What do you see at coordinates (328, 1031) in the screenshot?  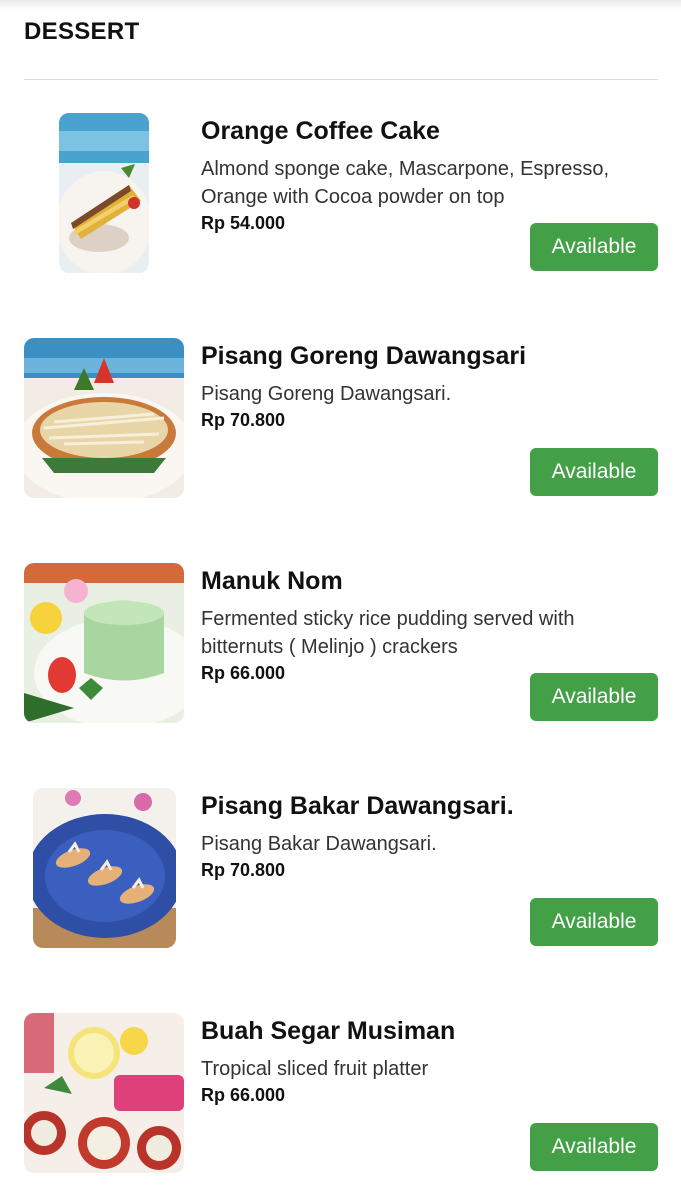 I see `item-name: Buah Segar Musiman` at bounding box center [328, 1031].